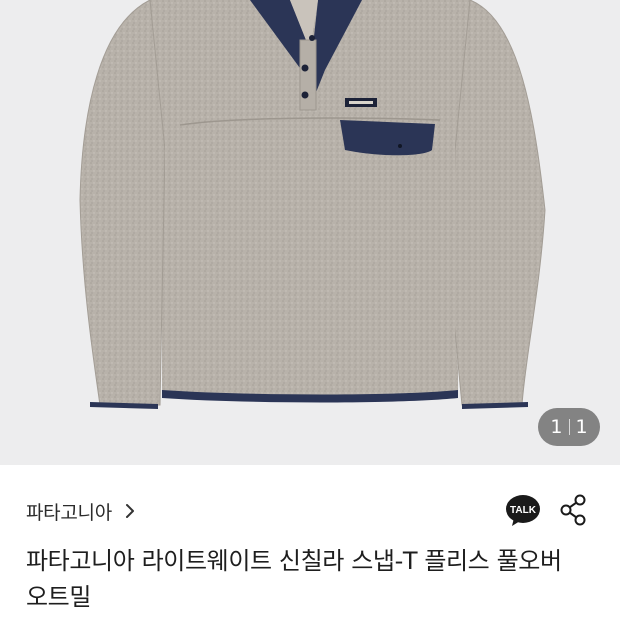  I want to click on kakaotalk-icon: TALK, so click(523, 510).